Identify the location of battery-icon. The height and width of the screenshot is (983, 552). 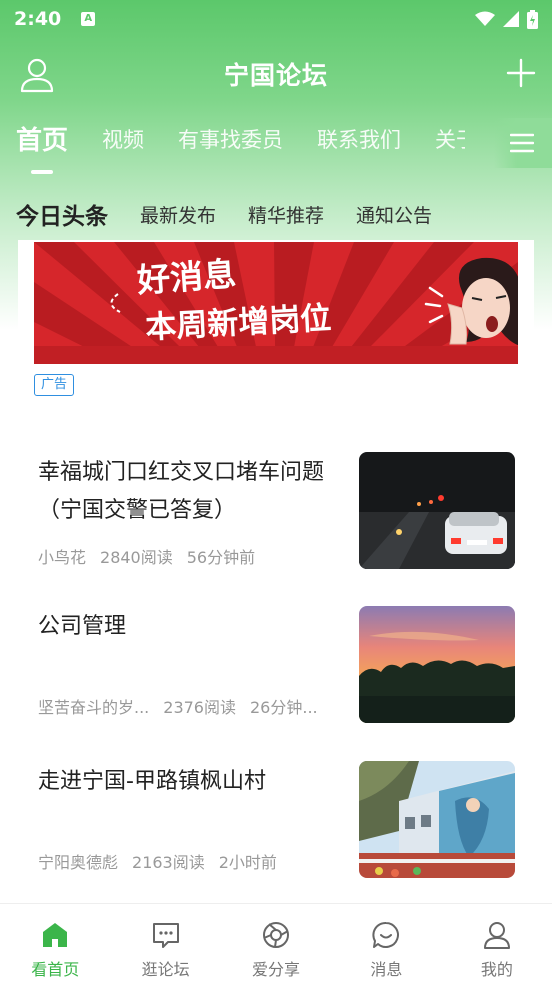
(532, 19).